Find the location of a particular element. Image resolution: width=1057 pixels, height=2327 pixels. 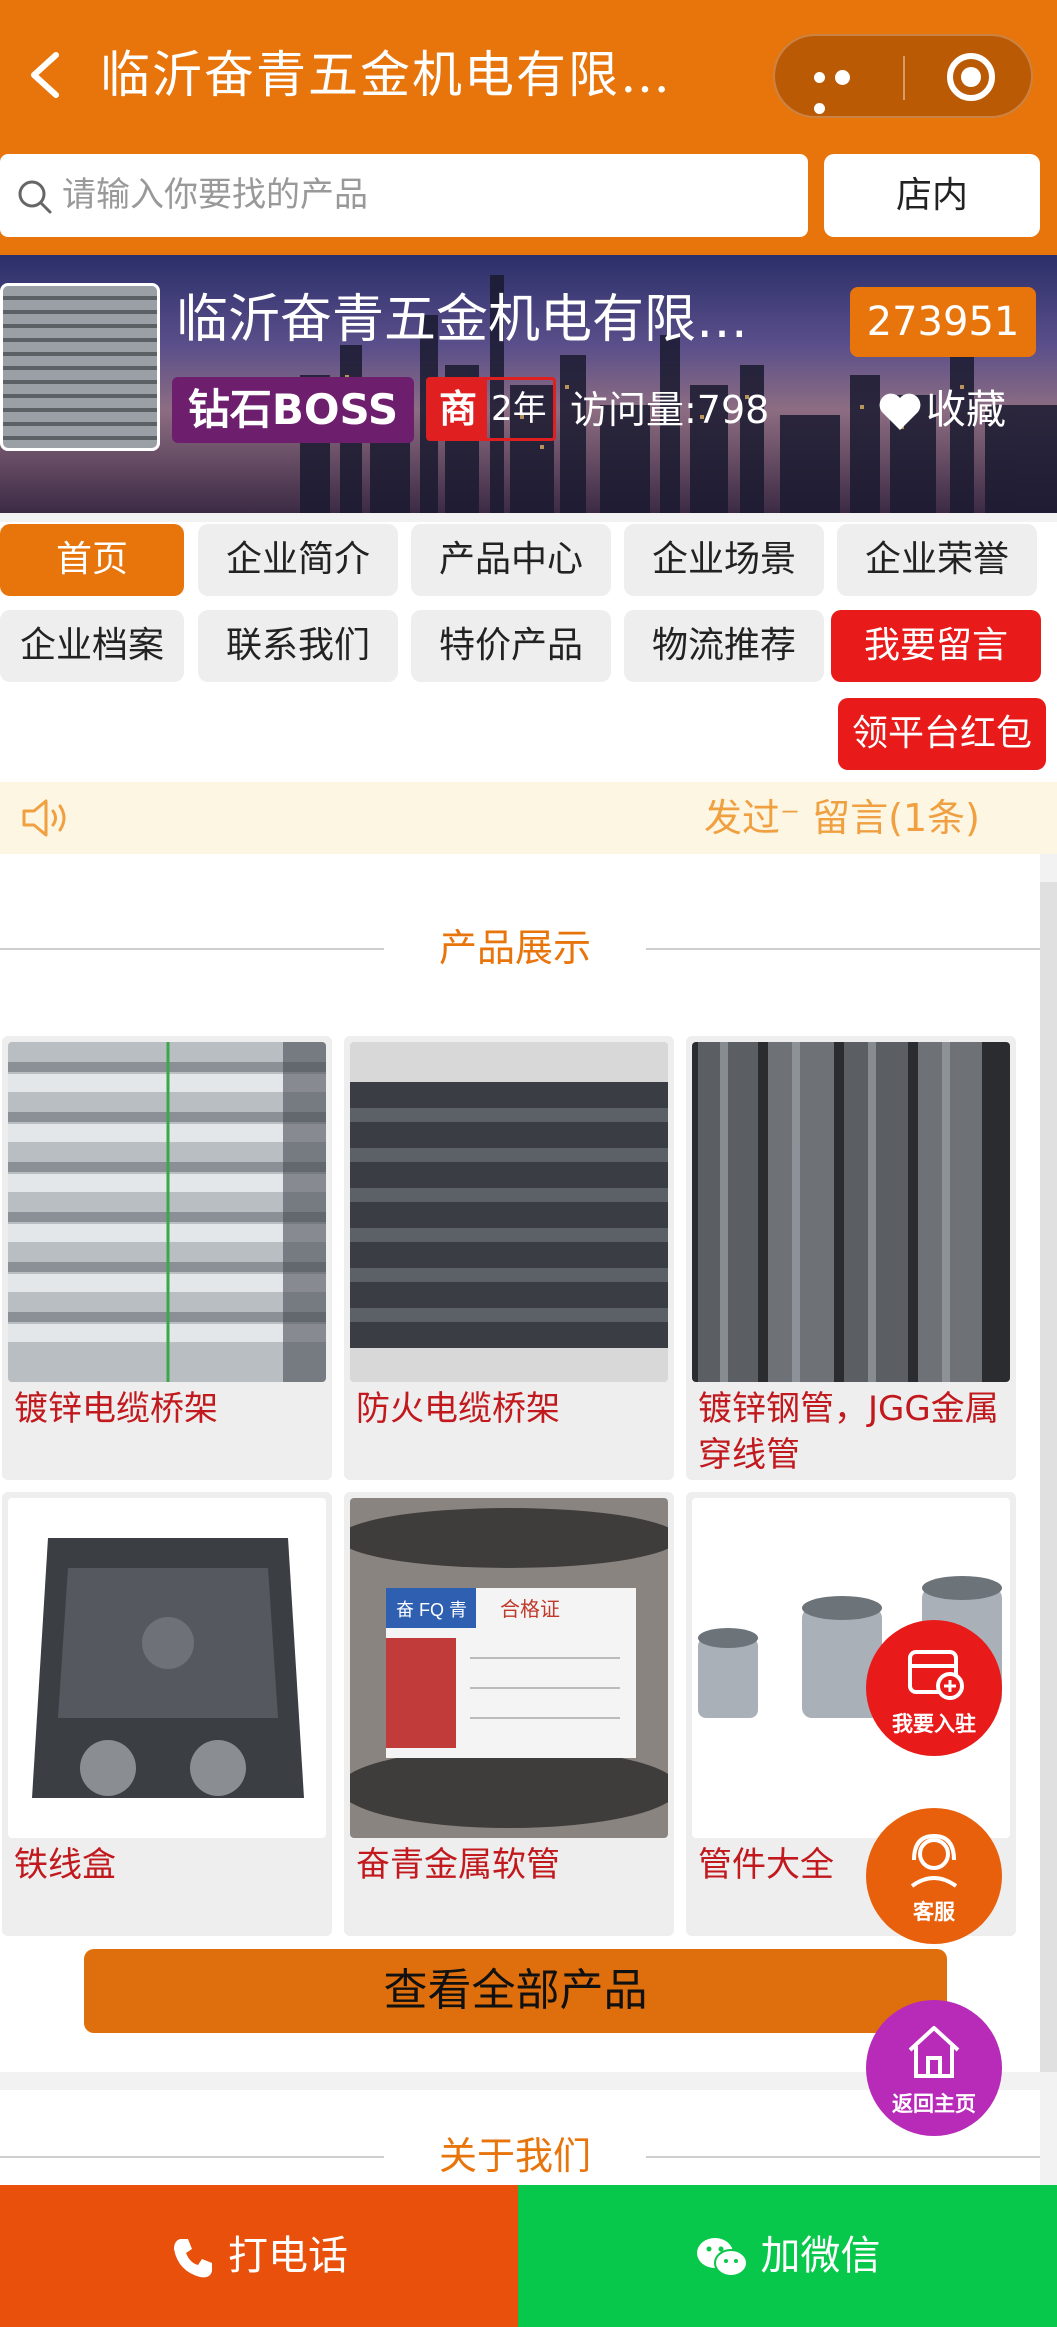

join-button: 我要入驻 is located at coordinates (934, 1688).